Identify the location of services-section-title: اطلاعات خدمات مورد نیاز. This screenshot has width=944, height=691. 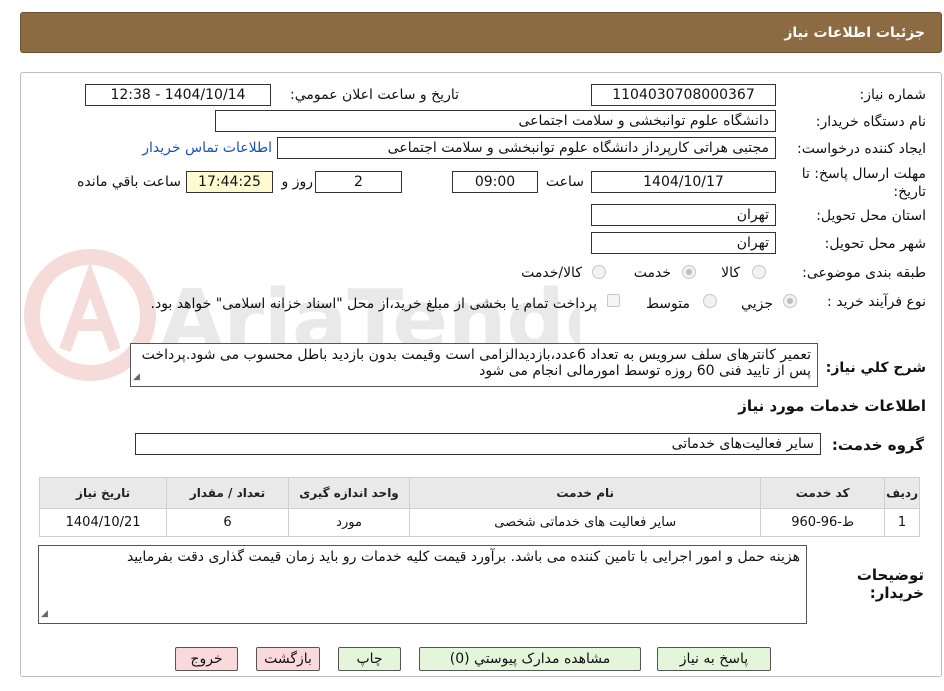
(832, 406).